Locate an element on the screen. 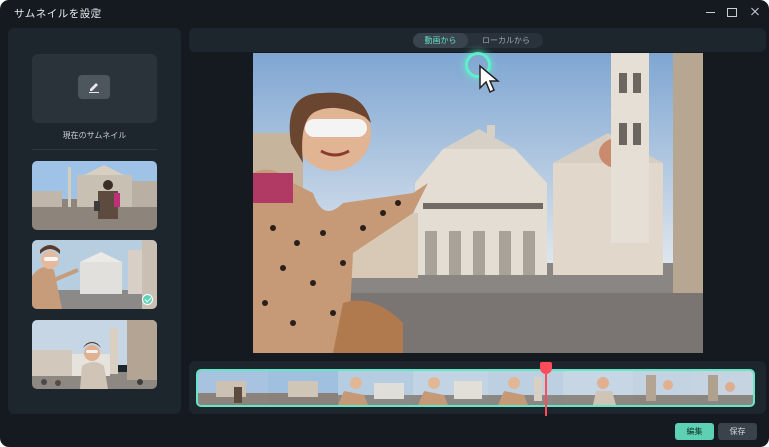 The height and width of the screenshot is (447, 769). info-icon is located at coordinates (95, 12).